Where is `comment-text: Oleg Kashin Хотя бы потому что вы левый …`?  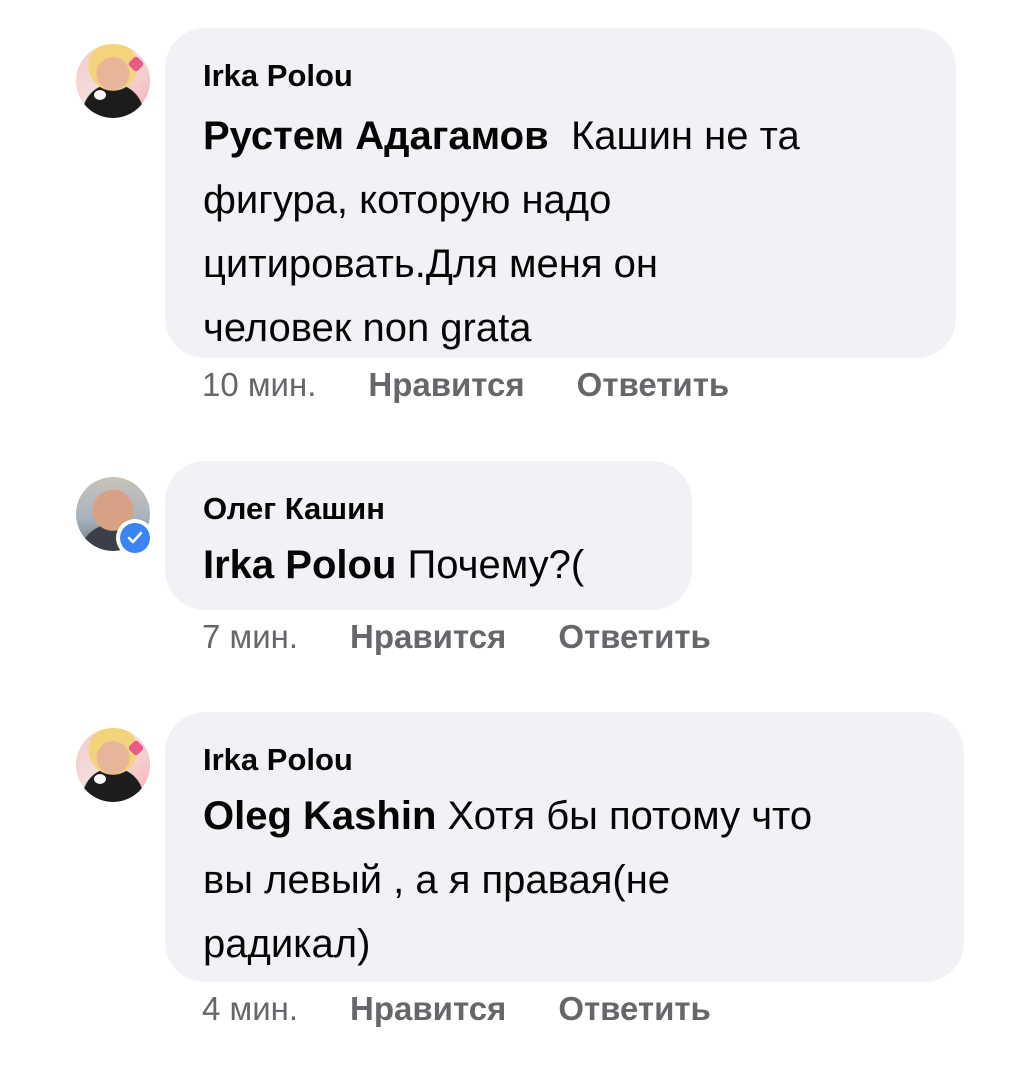 comment-text: Oleg Kashin Хотя бы потому что вы левый … is located at coordinates (564, 880).